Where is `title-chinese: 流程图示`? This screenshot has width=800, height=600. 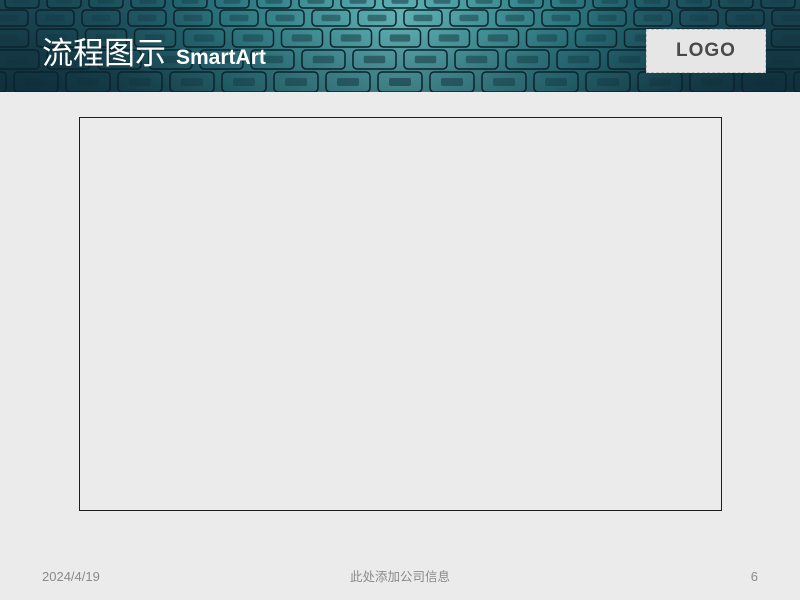
title-chinese: 流程图示 is located at coordinates (104, 54).